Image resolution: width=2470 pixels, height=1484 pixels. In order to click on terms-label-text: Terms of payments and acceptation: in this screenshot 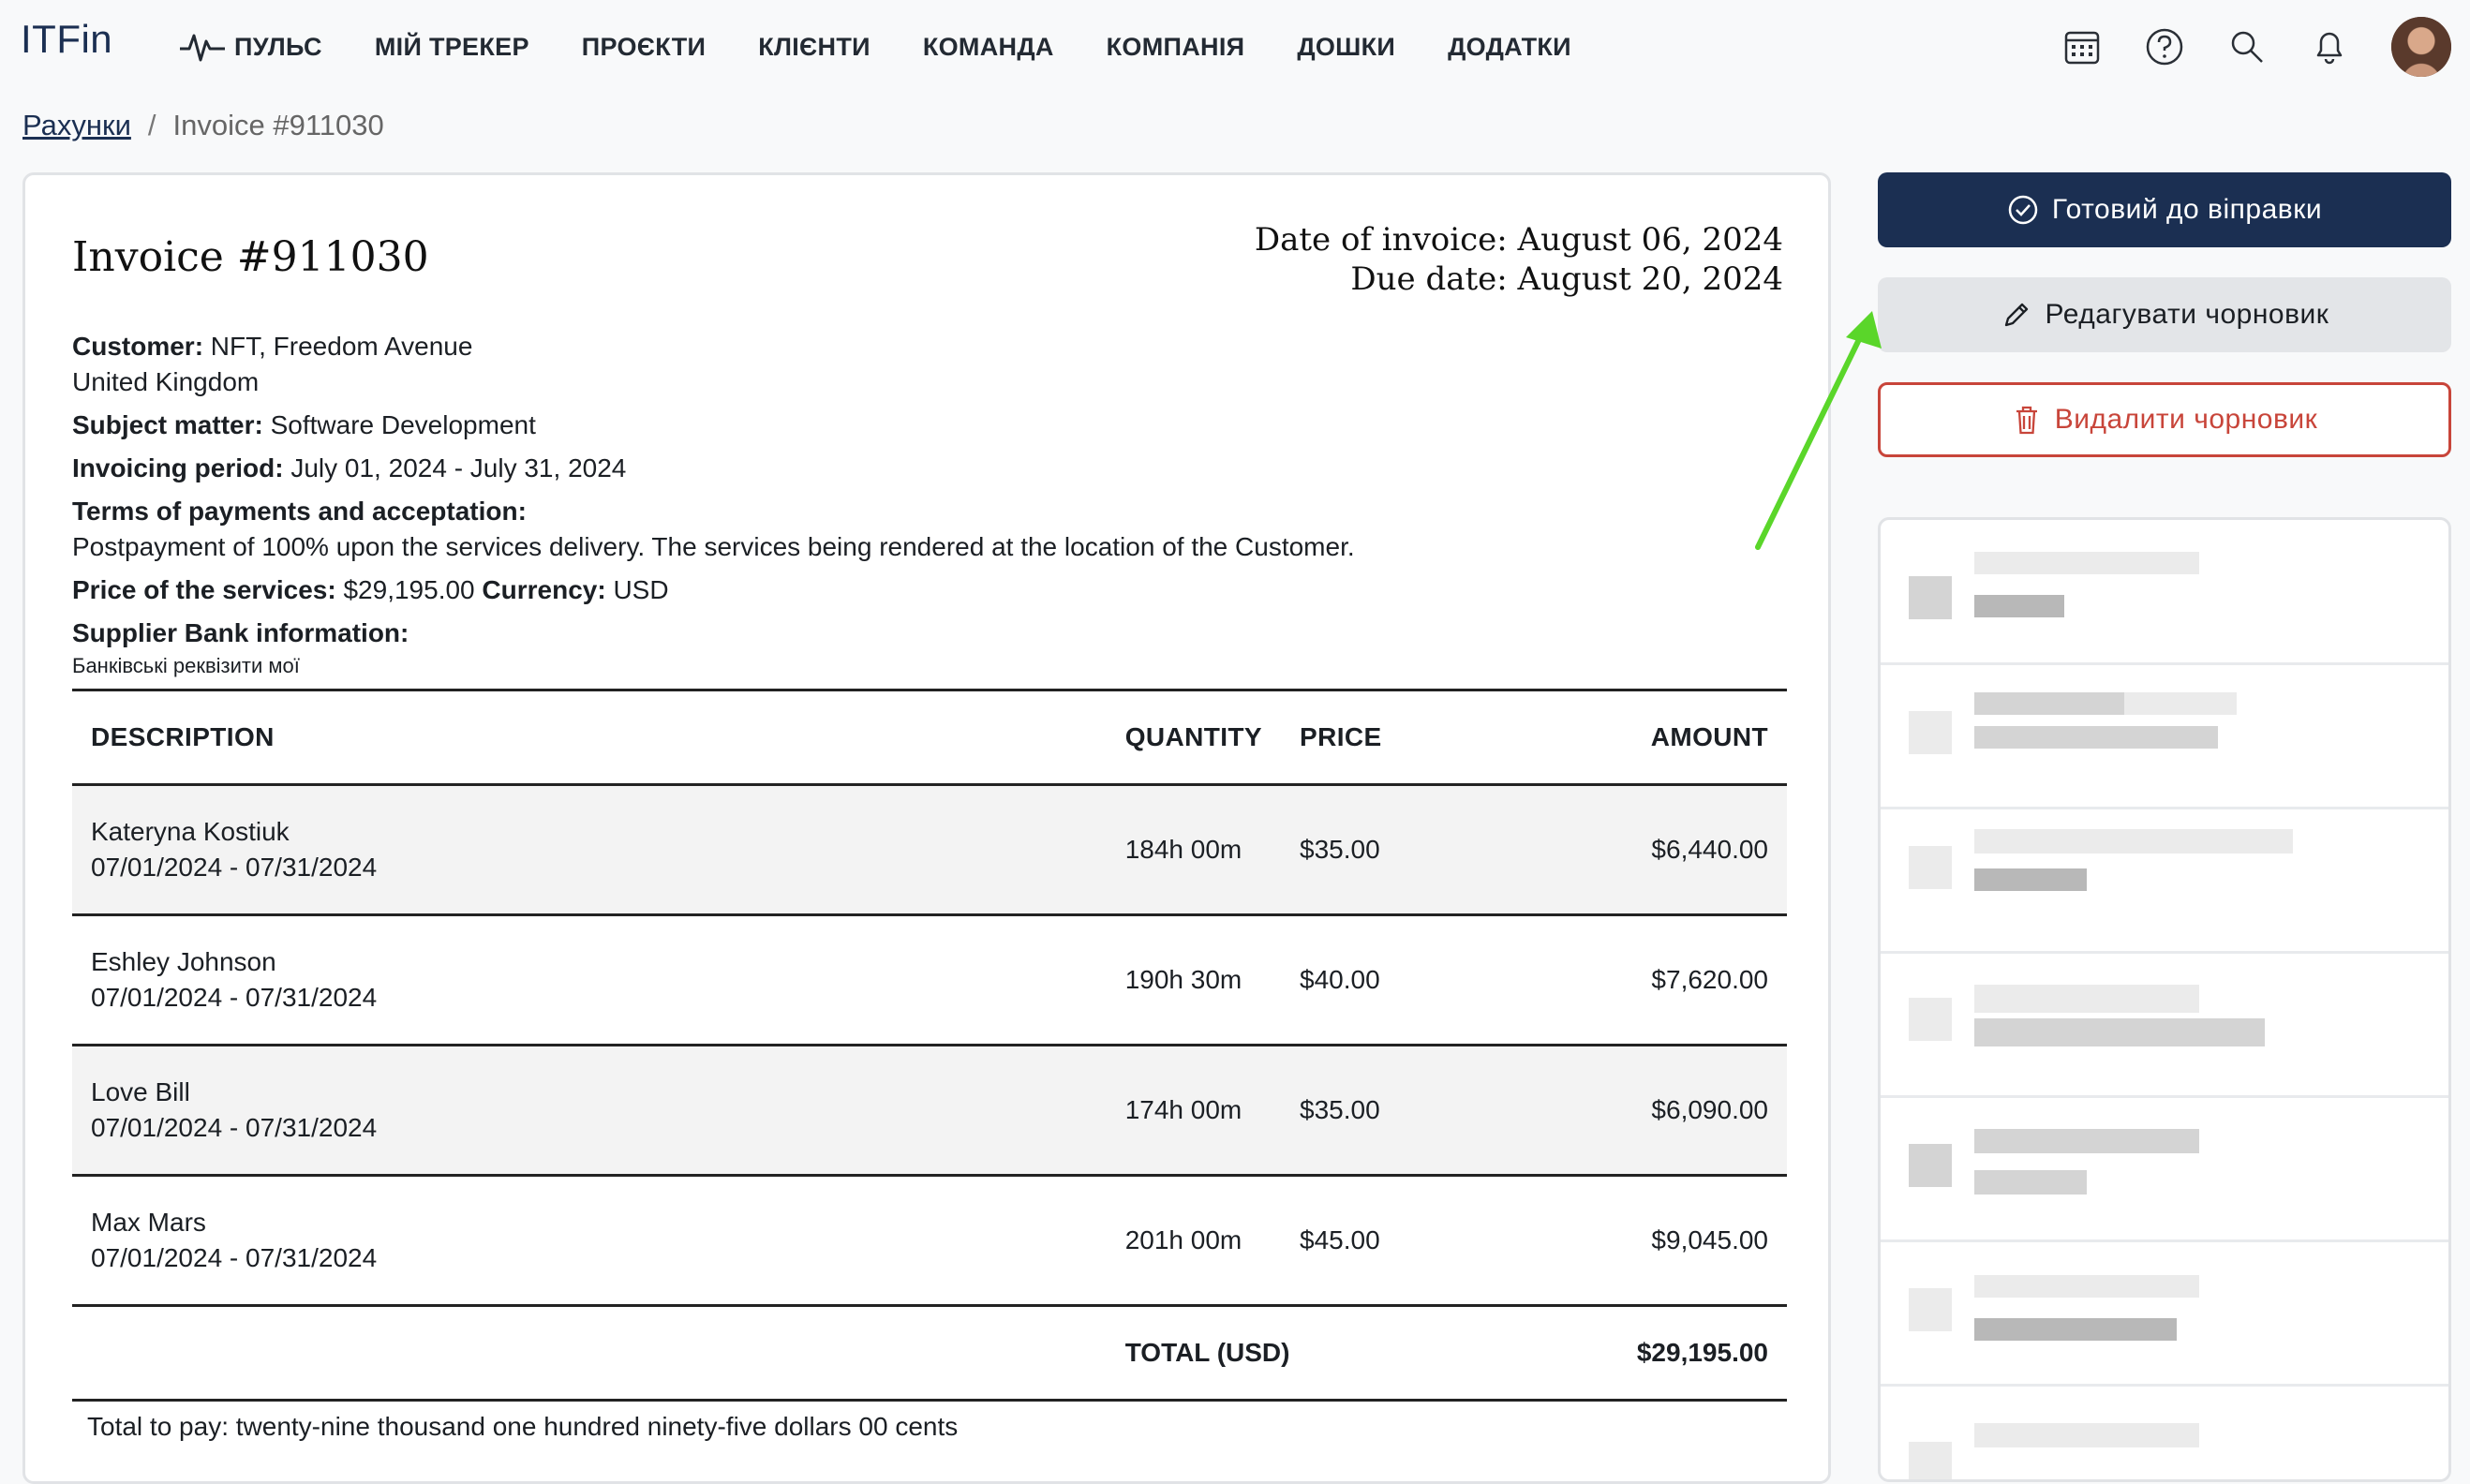, I will do `click(299, 511)`.